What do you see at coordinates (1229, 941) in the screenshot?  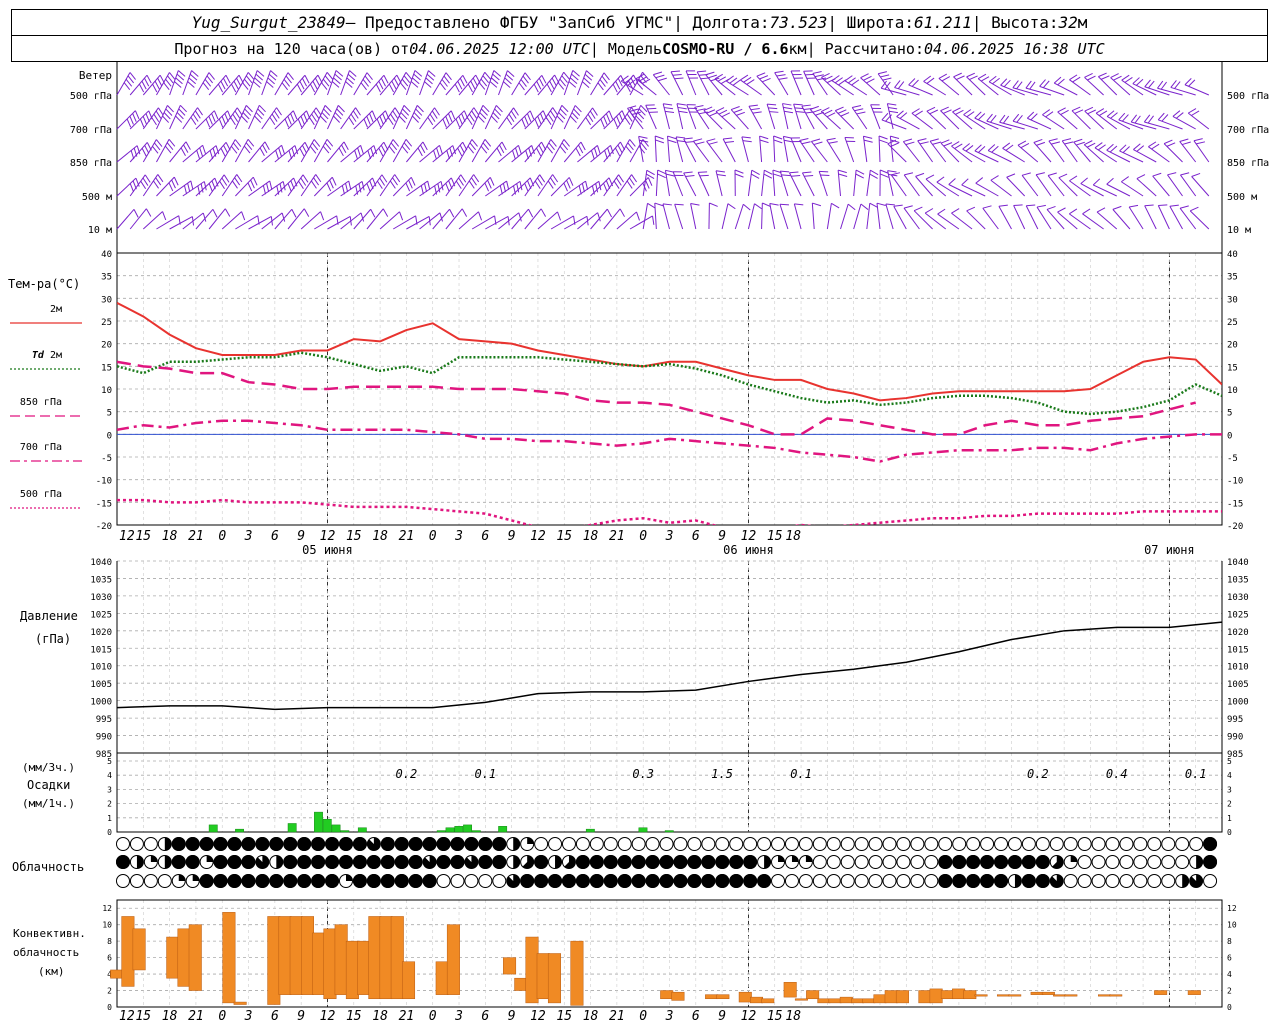 I see `convective-tick-right: 8` at bounding box center [1229, 941].